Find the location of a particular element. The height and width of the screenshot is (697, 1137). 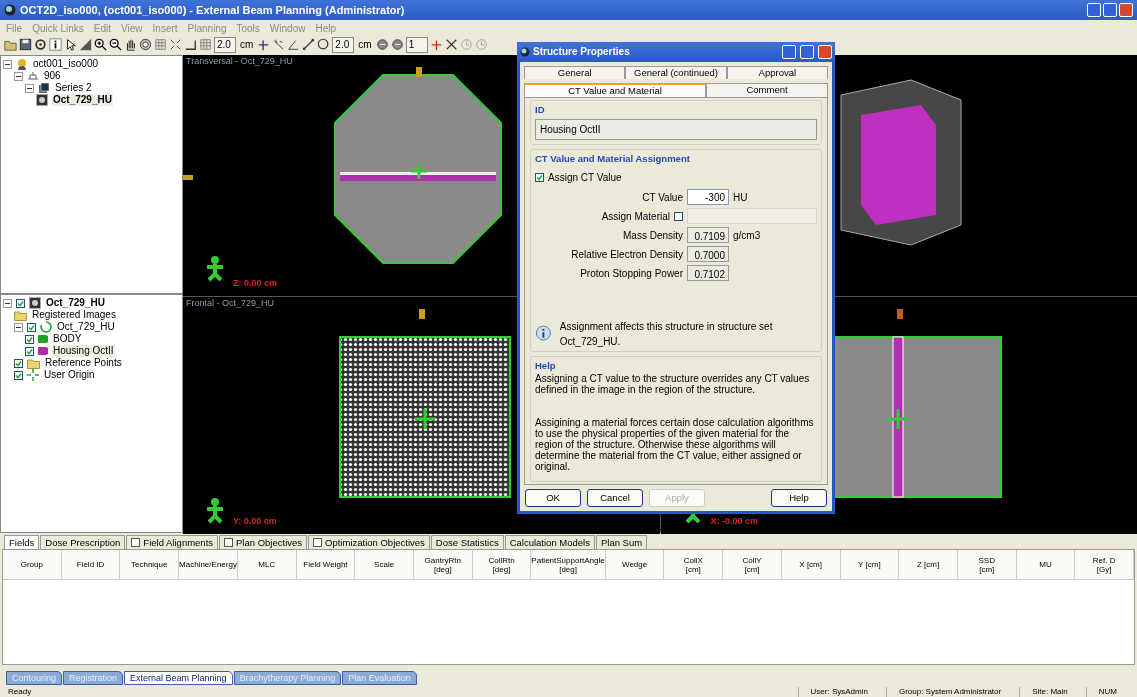

zoom-out-icon is located at coordinates (115, 44).